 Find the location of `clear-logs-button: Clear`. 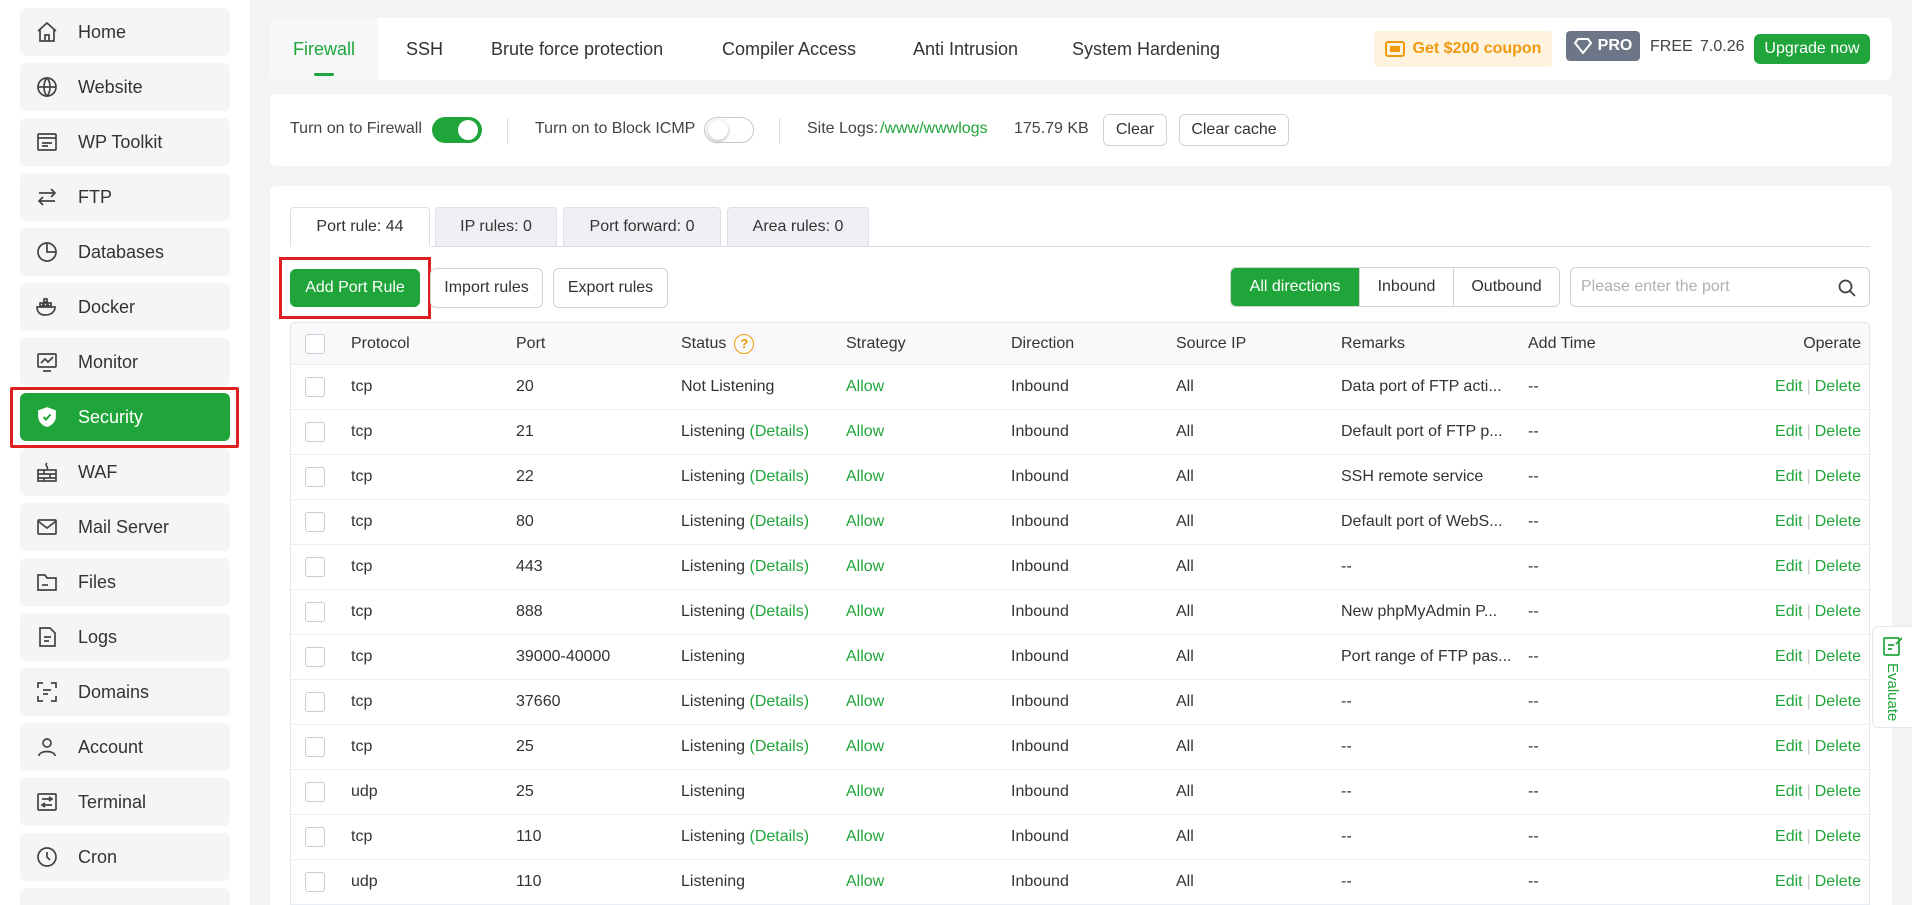

clear-logs-button: Clear is located at coordinates (1135, 130).